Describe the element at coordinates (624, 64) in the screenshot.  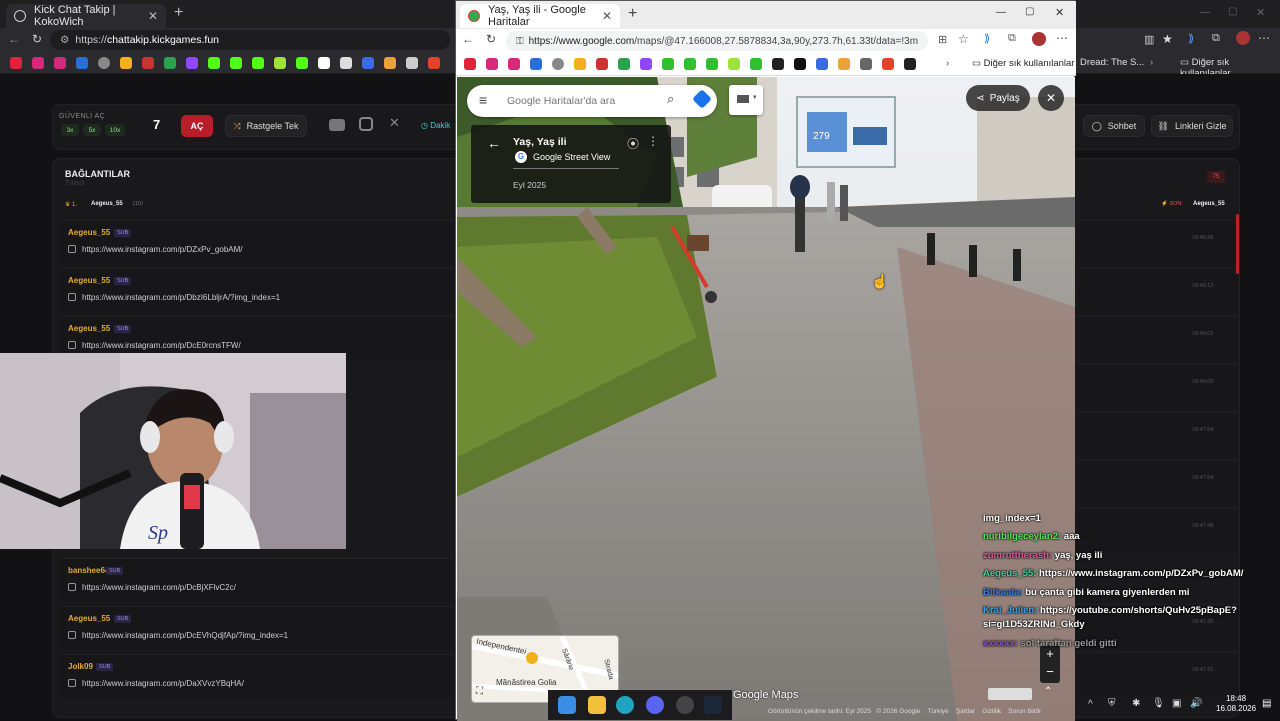
I see `drive-bookmark-icon` at that location.